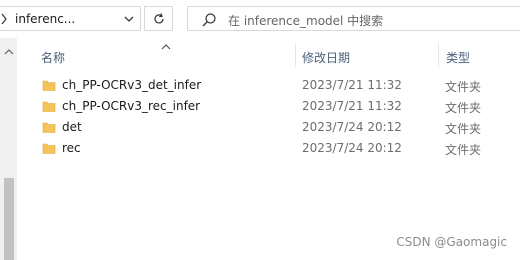 The width and height of the screenshot is (520, 260). Describe the element at coordinates (129, 19) in the screenshot. I see `chevron-down-icon` at that location.